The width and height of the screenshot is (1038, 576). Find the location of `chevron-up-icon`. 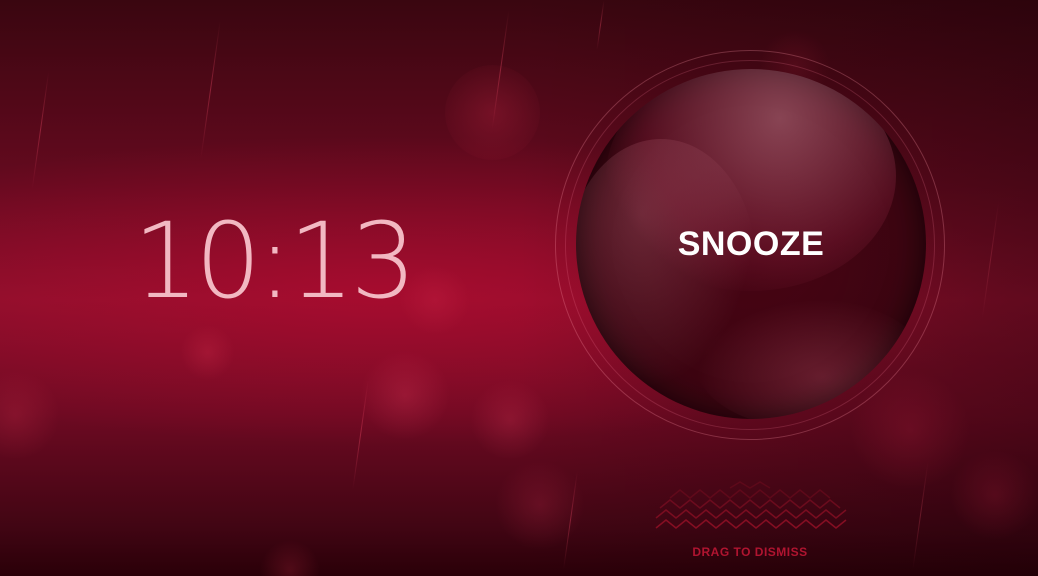

chevron-up-icon is located at coordinates (751, 505).